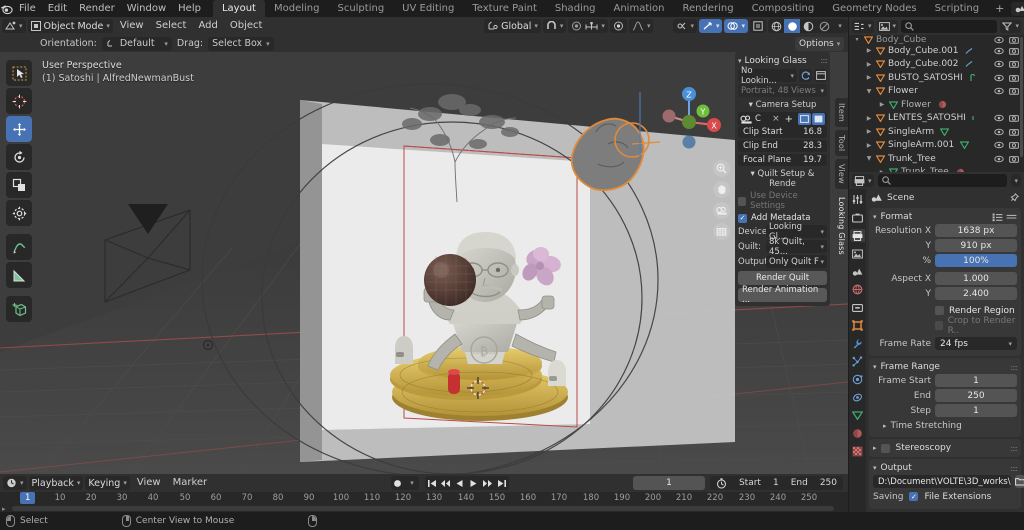 This screenshot has height=530, width=1024. What do you see at coordinates (782, 201) in the screenshot?
I see `use-device-settings-checkbox: Use Device Settings` at bounding box center [782, 201].